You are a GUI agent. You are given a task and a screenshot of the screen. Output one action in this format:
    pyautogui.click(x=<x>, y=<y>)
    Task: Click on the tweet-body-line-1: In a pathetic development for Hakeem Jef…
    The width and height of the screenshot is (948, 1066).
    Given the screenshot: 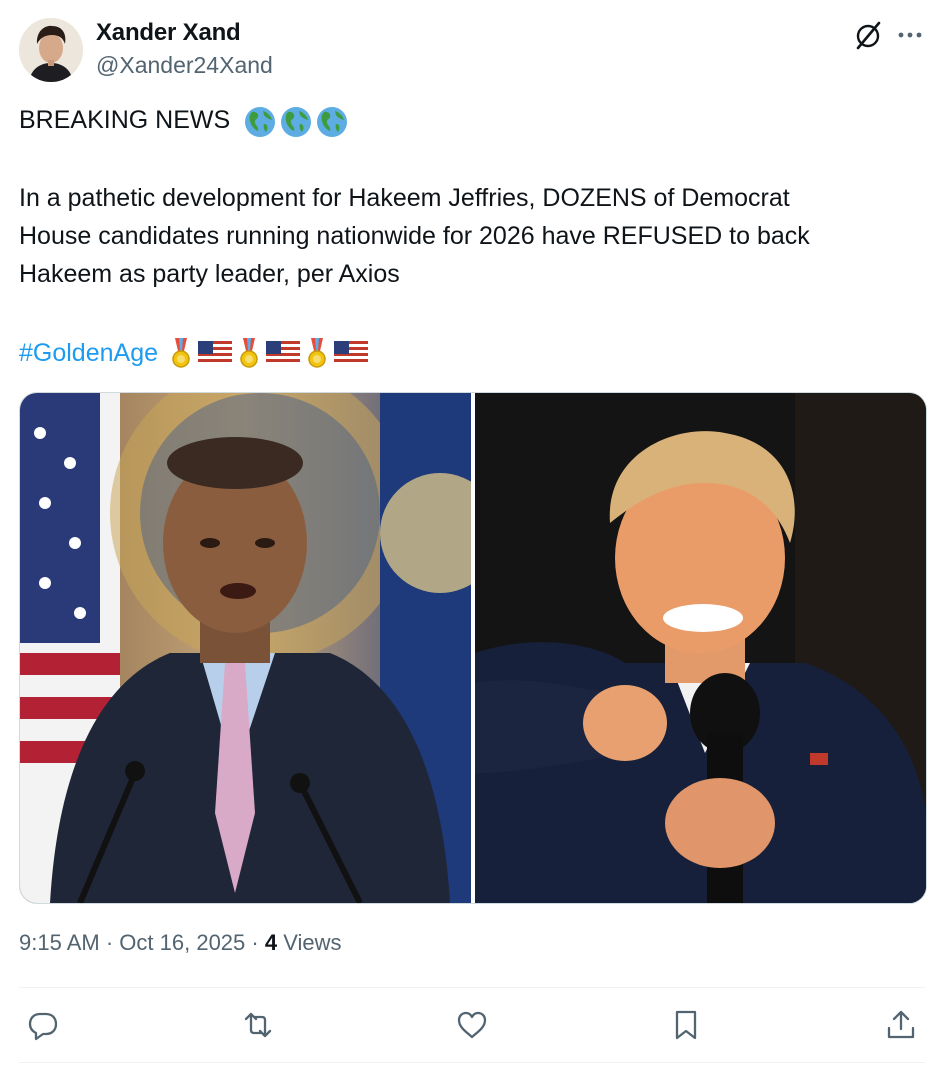 What is the action you would take?
    pyautogui.click(x=404, y=198)
    